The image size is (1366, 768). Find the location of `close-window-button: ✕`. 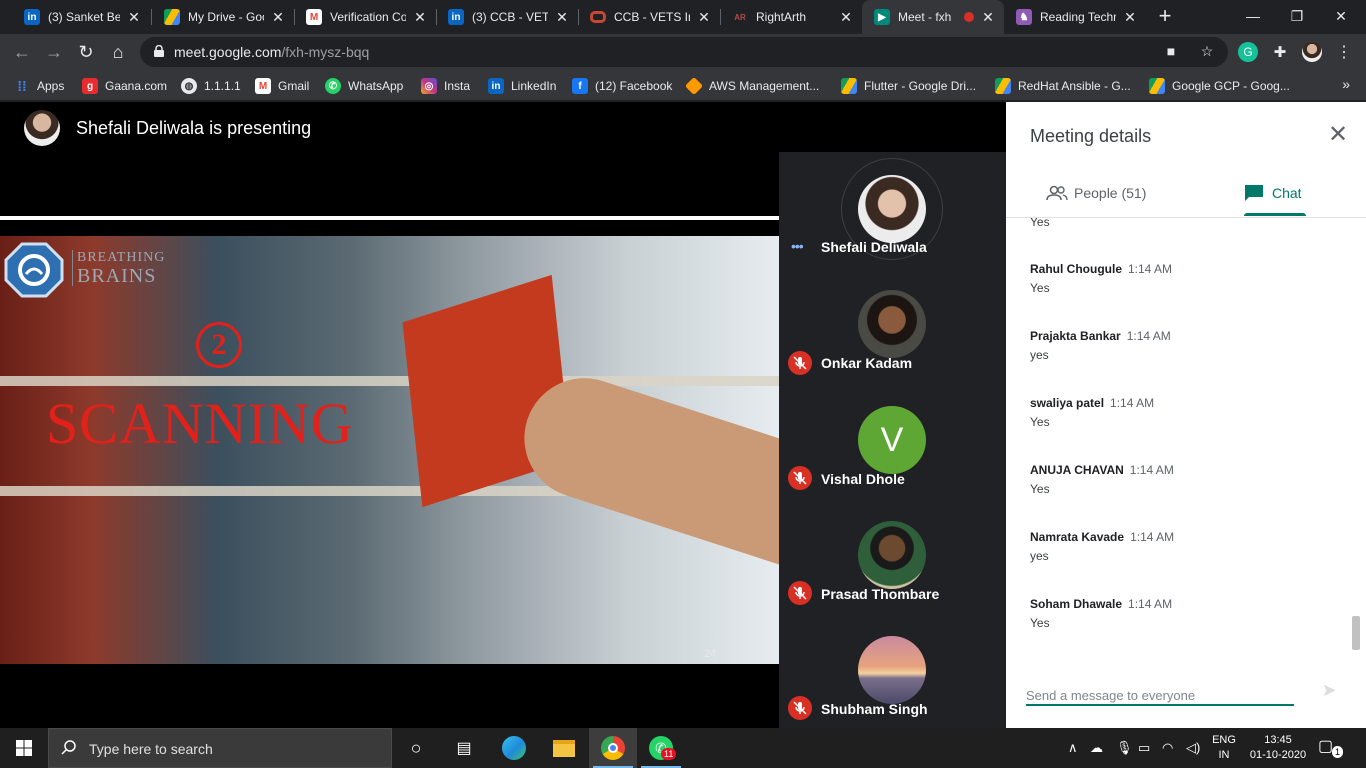

close-window-button: ✕ is located at coordinates (1341, 16).